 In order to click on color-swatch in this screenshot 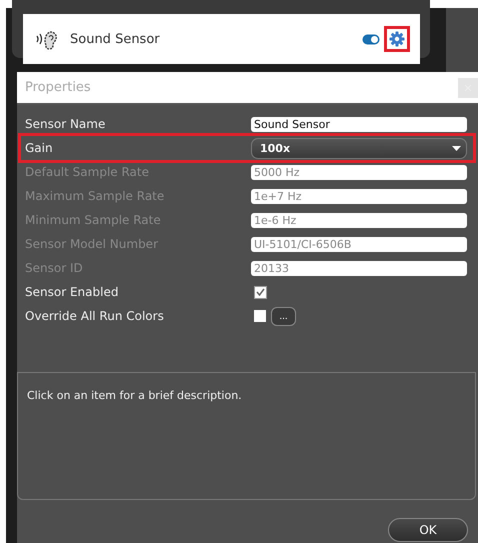, I will do `click(260, 316)`.